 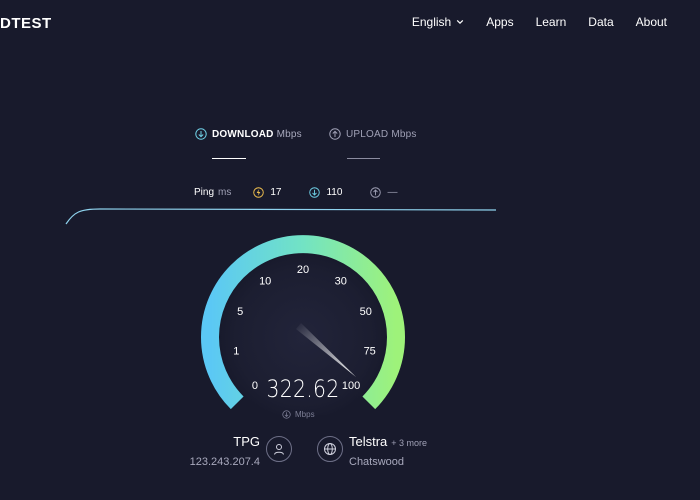 What do you see at coordinates (229, 158) in the screenshot?
I see `download-tab-underline` at bounding box center [229, 158].